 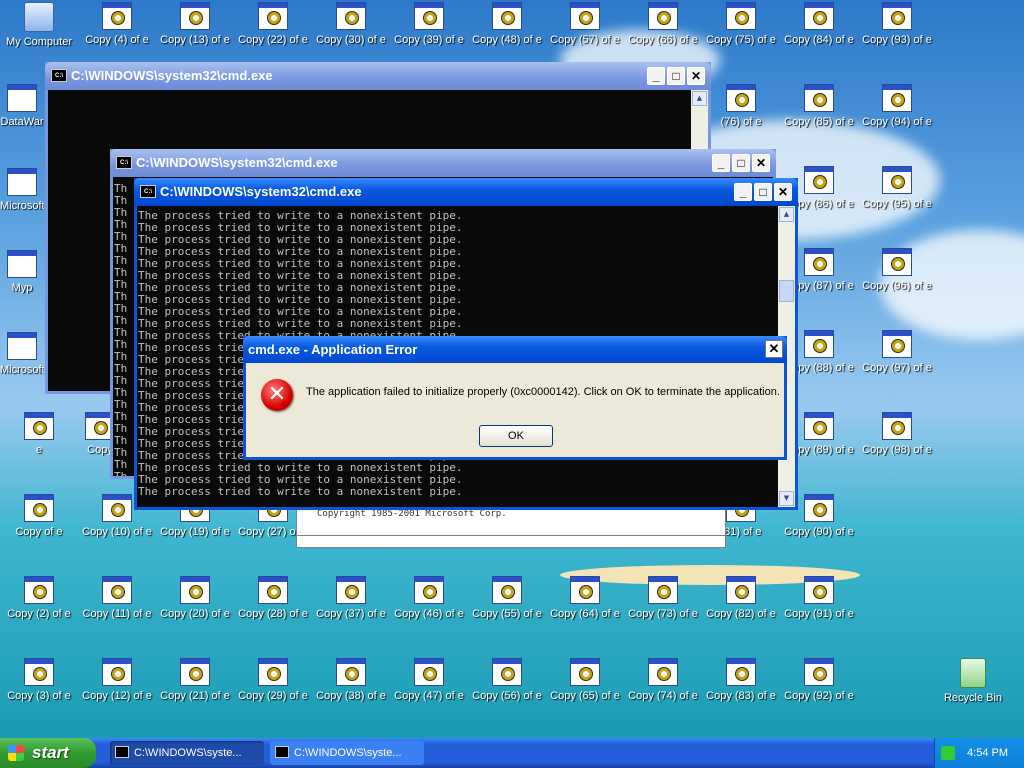 What do you see at coordinates (195, 606) in the screenshot?
I see `copy-of-e-icon: Copy (20) of e` at bounding box center [195, 606].